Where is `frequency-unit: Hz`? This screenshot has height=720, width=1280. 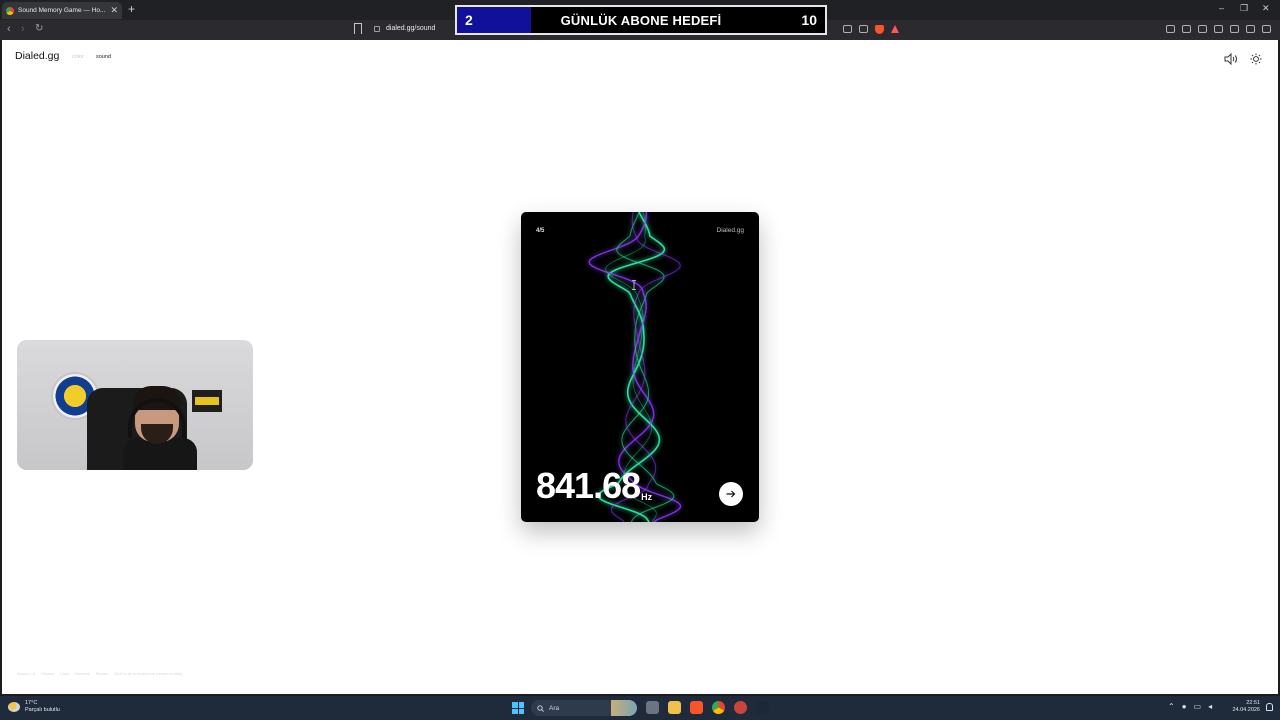 frequency-unit: Hz is located at coordinates (647, 497).